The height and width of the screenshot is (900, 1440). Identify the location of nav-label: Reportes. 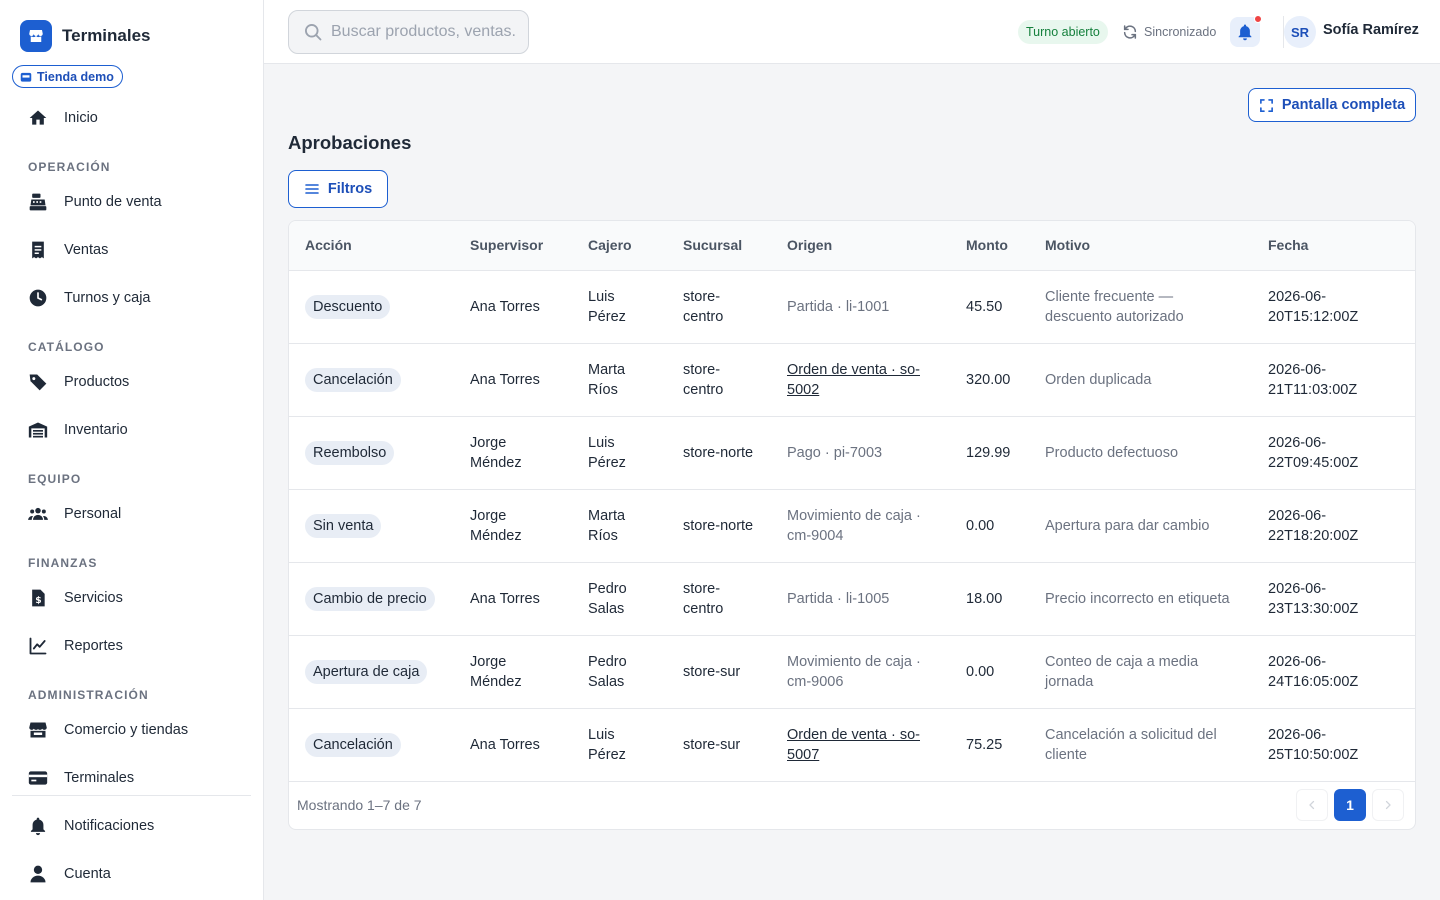
(93, 646).